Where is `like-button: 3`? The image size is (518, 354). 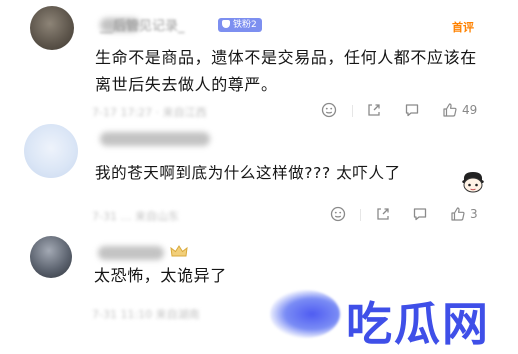
like-button: 3 is located at coordinates (464, 214).